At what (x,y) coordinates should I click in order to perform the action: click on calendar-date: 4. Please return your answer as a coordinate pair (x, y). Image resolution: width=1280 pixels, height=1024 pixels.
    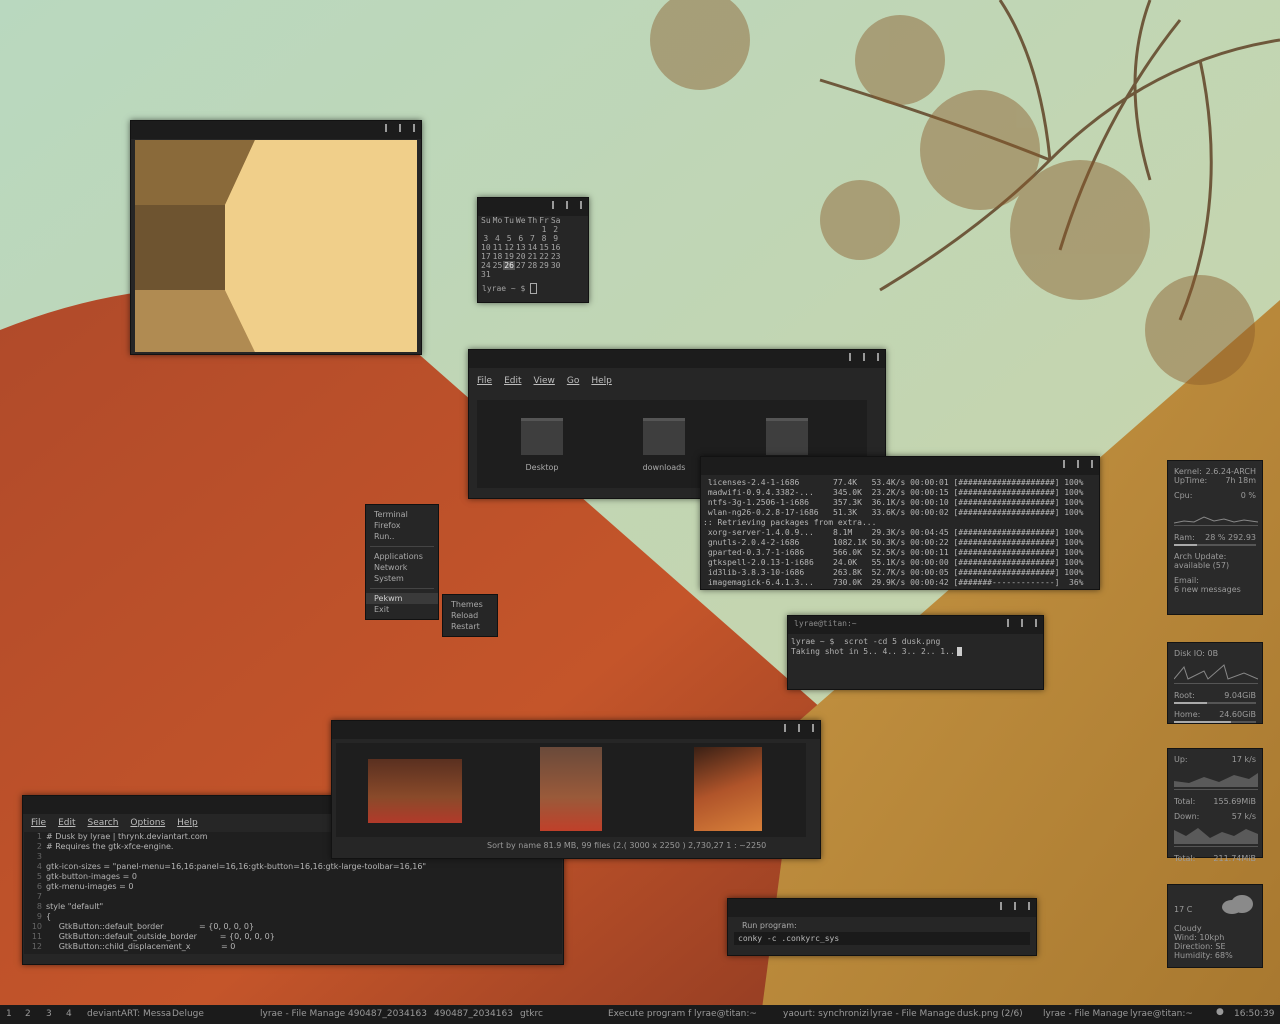
    Looking at the image, I should click on (497, 238).